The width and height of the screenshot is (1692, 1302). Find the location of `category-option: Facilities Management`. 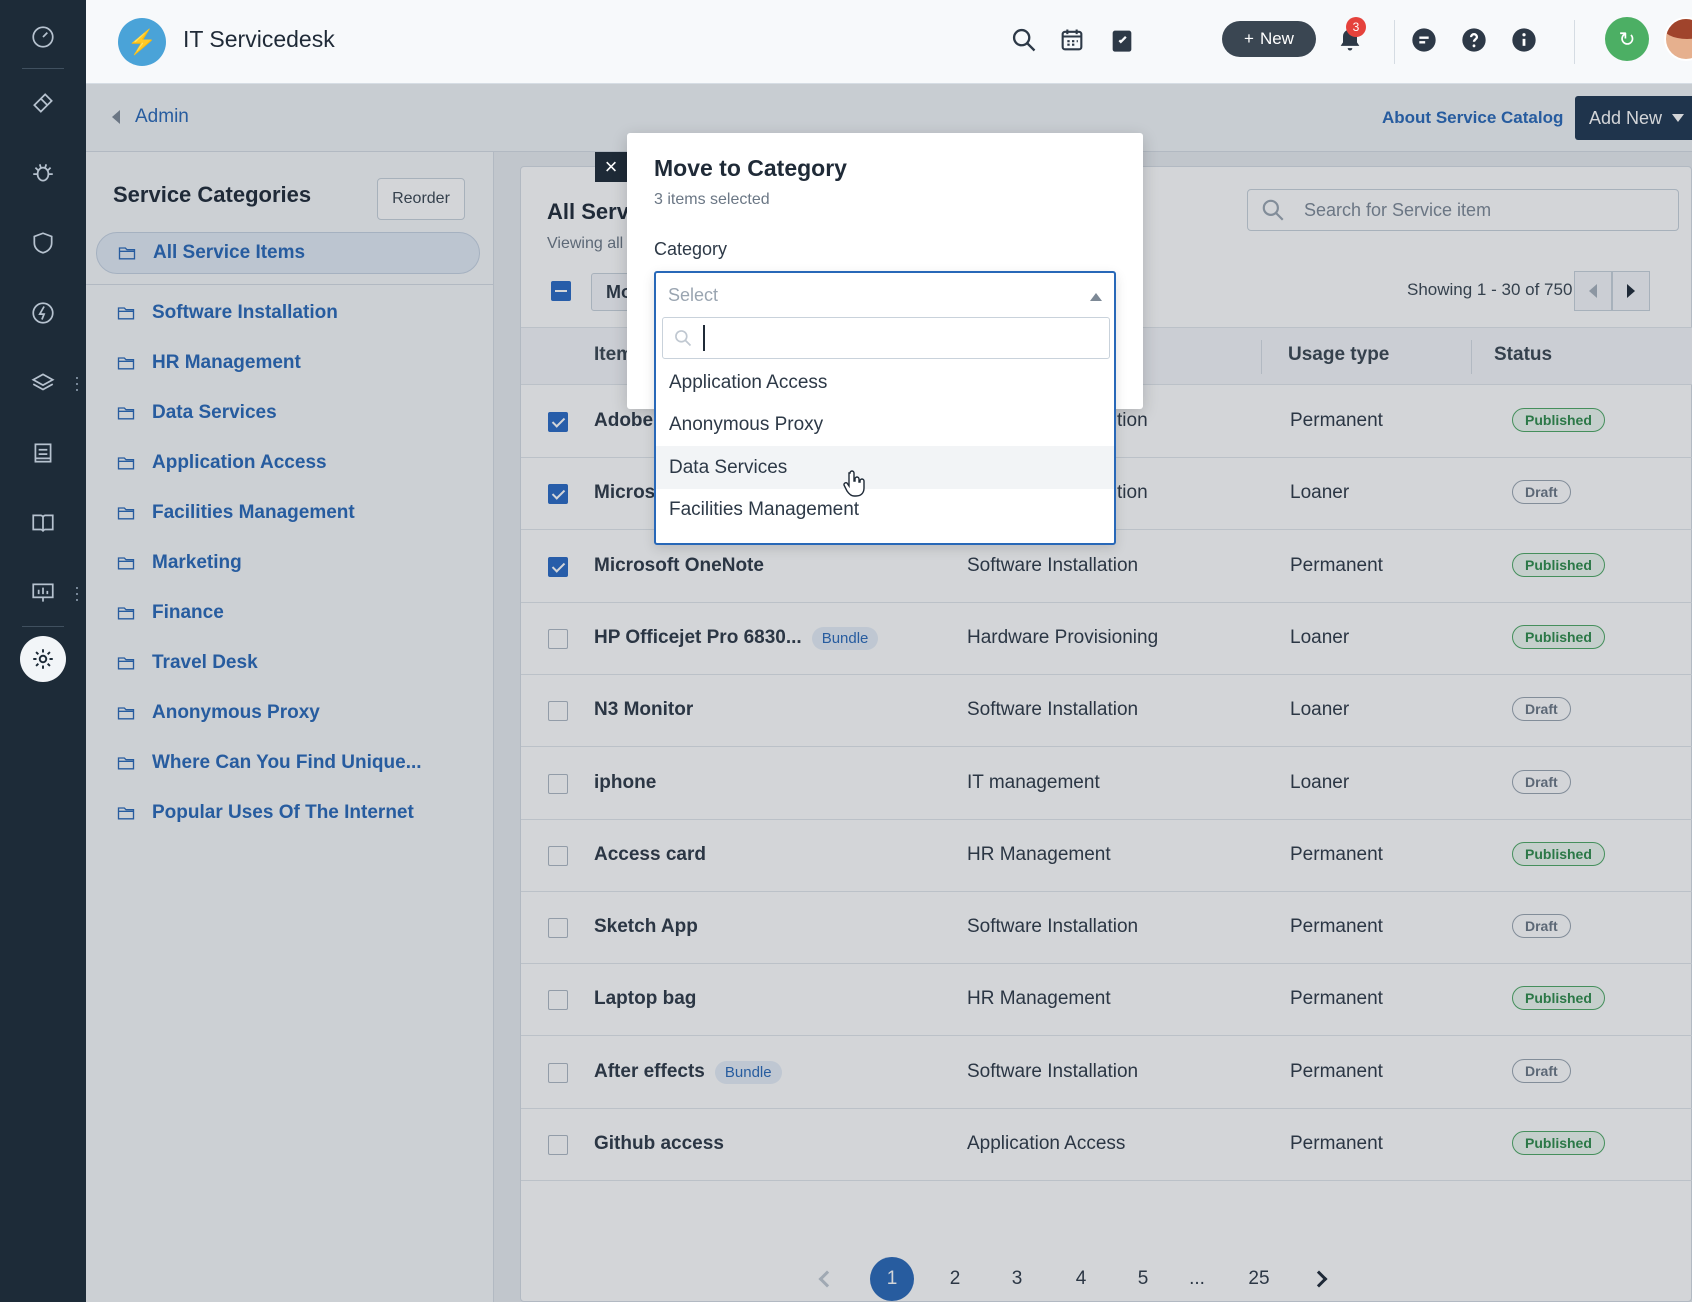

category-option: Facilities Management is located at coordinates (885, 510).